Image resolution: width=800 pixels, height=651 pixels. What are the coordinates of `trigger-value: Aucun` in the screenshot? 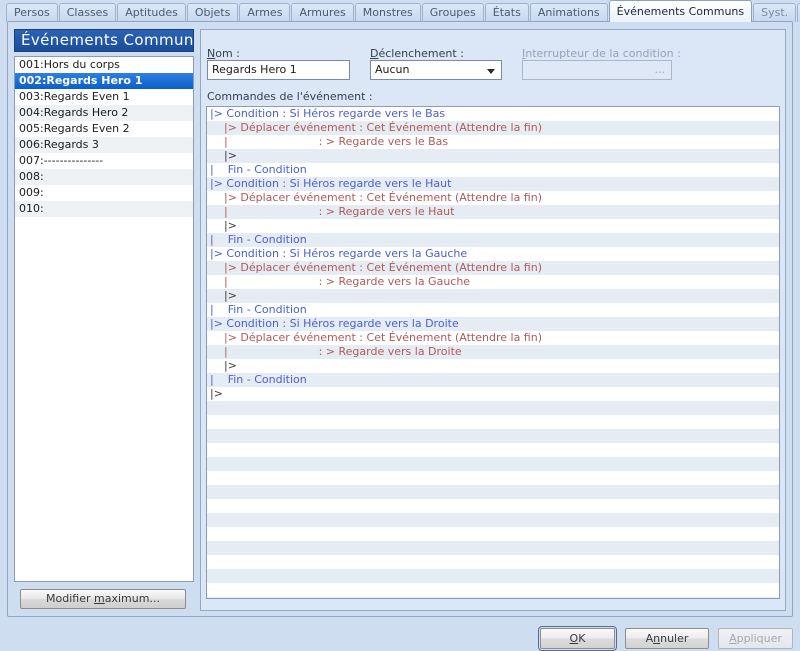 It's located at (392, 69).